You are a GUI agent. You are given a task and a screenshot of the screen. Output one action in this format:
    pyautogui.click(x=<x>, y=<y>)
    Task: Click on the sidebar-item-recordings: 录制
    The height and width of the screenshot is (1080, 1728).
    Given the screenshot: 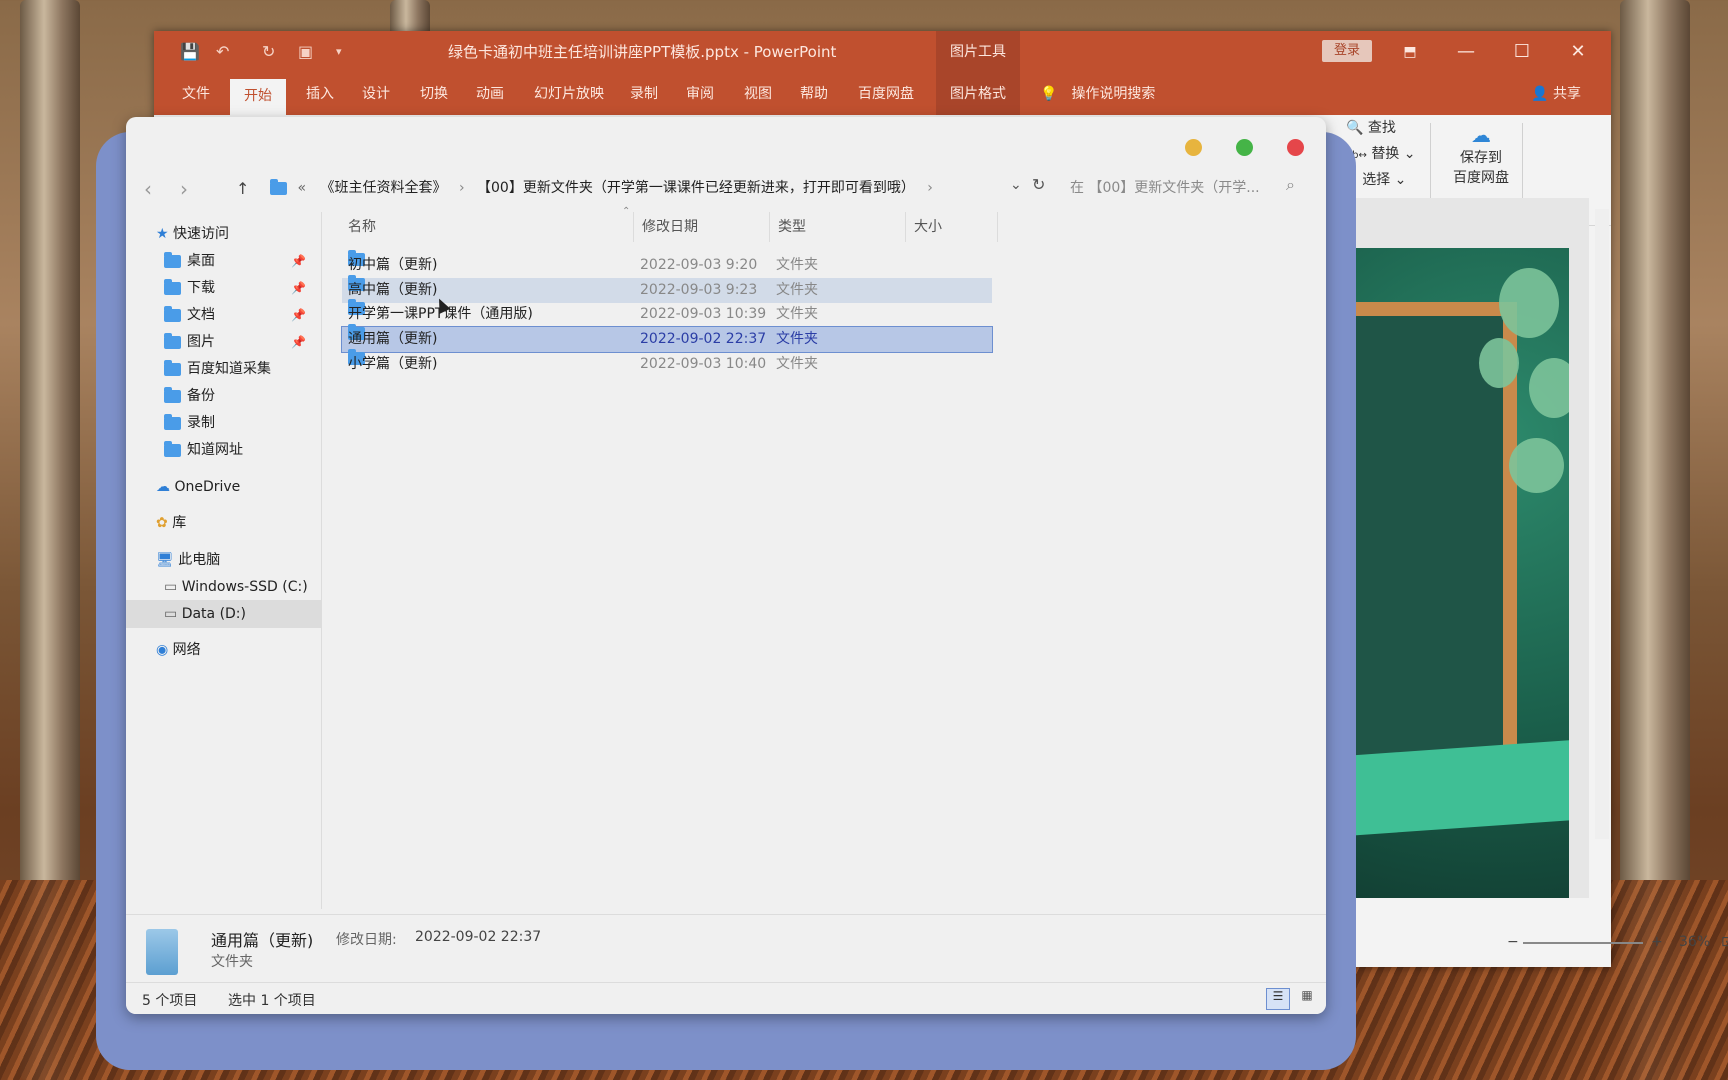 What is the action you would take?
    pyautogui.click(x=189, y=423)
    